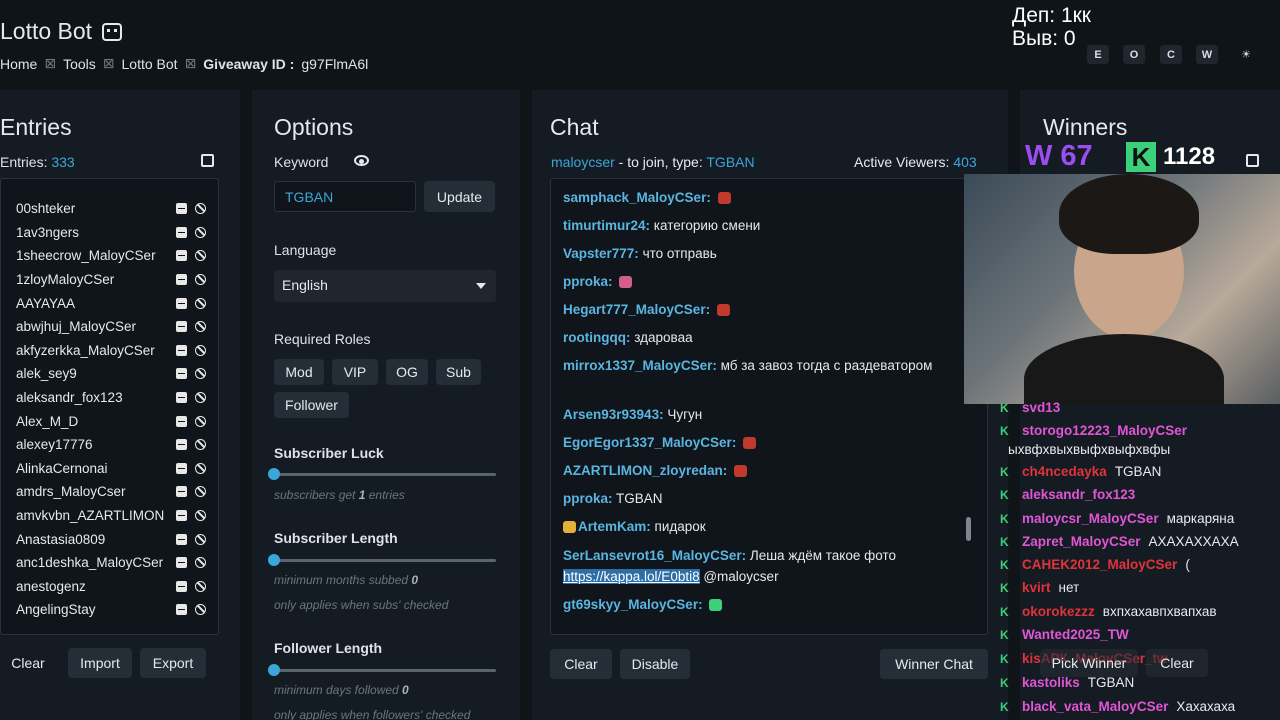  Describe the element at coordinates (382, 474) in the screenshot. I see `sub-luck-slider` at that location.